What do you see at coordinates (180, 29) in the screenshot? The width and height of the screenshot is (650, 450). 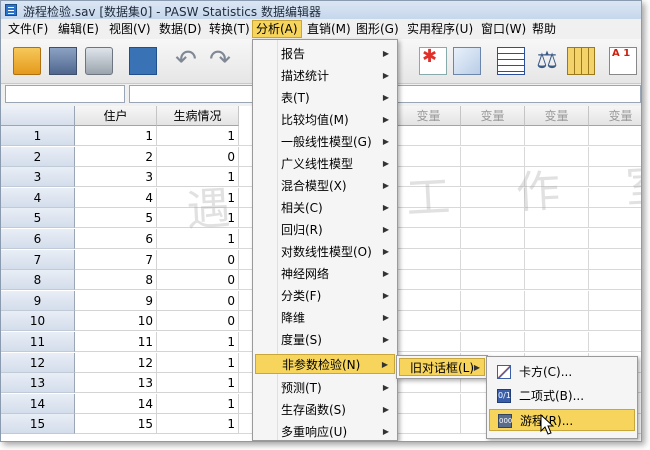 I see `menu-data: 数据(D)` at bounding box center [180, 29].